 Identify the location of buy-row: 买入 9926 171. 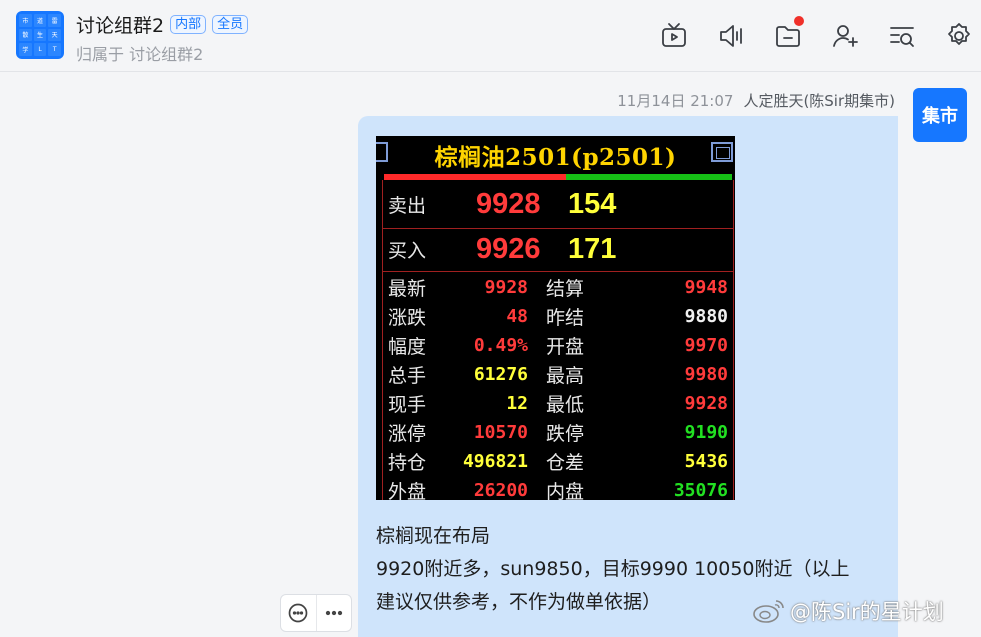
(502, 249).